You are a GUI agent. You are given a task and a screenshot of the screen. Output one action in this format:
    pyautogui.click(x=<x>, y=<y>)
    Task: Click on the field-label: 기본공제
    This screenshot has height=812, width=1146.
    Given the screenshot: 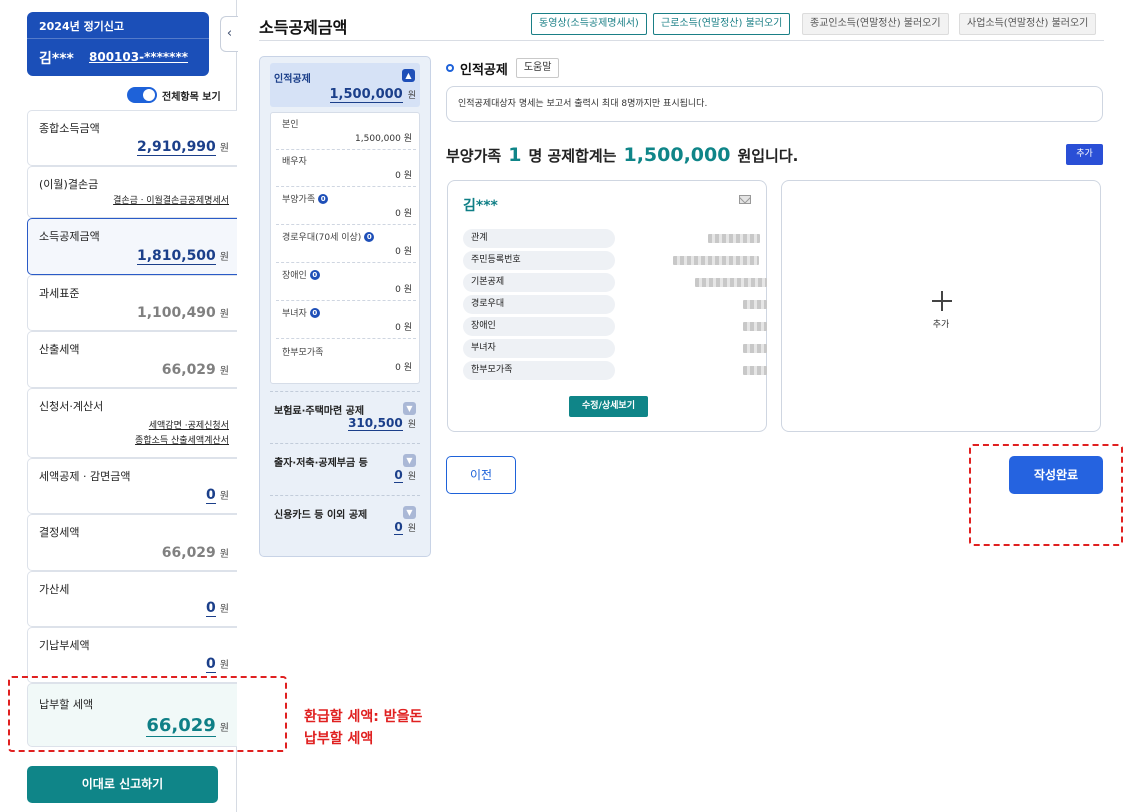 What is the action you would take?
    pyautogui.click(x=539, y=282)
    